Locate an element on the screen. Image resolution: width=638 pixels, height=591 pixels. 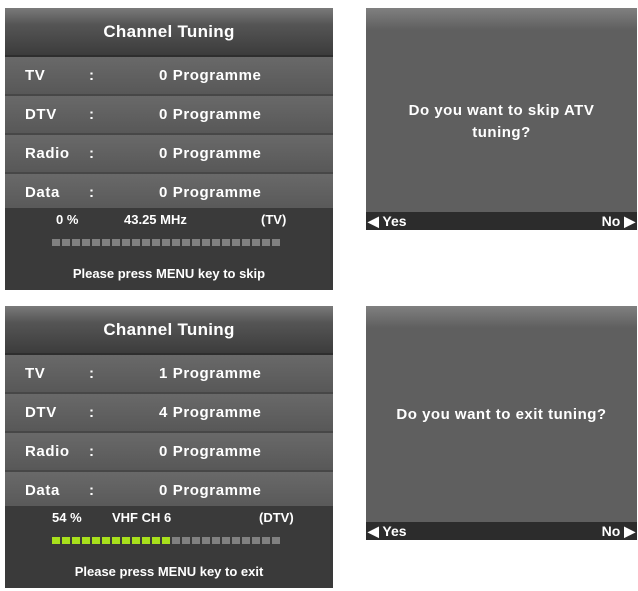
row-label: TV is located at coordinates (35, 75).